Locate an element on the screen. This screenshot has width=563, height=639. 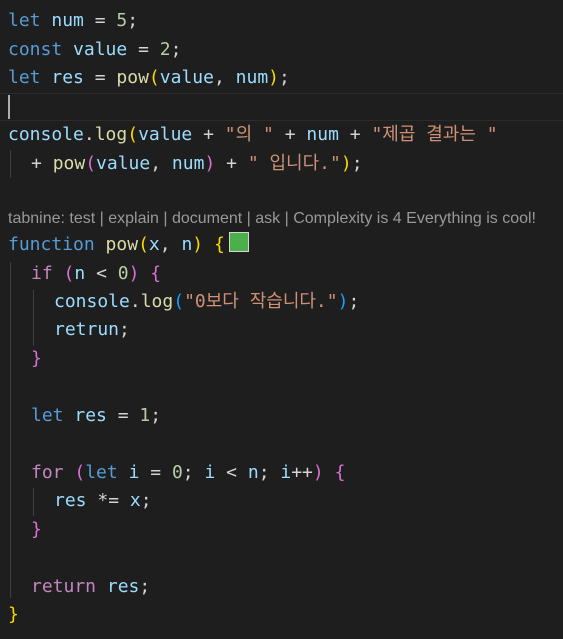
code-line-for: for (let i = 0; i < n; i++) { is located at coordinates (297, 473).